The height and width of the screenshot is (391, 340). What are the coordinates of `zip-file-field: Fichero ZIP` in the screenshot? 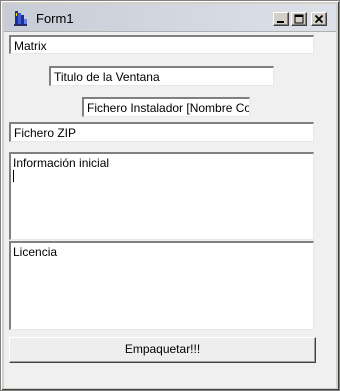 It's located at (161, 132).